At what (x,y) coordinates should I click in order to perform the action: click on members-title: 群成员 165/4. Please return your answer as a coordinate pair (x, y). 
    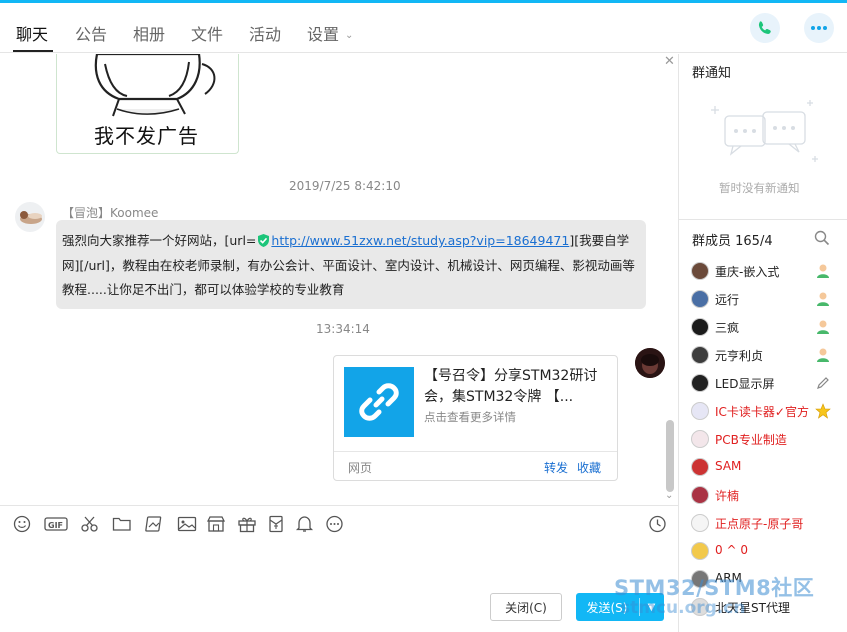
    Looking at the image, I should click on (732, 241).